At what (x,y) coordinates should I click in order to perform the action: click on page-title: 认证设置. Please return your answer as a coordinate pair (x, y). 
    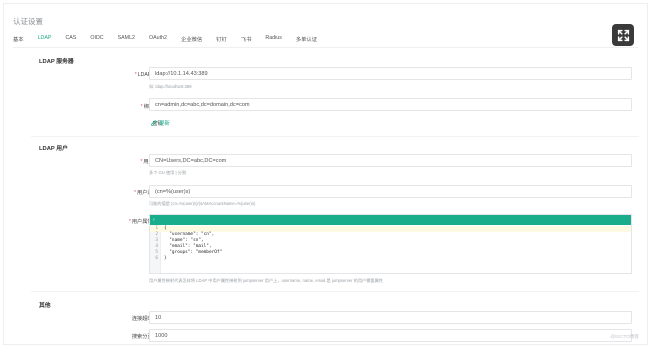
    Looking at the image, I should click on (28, 21).